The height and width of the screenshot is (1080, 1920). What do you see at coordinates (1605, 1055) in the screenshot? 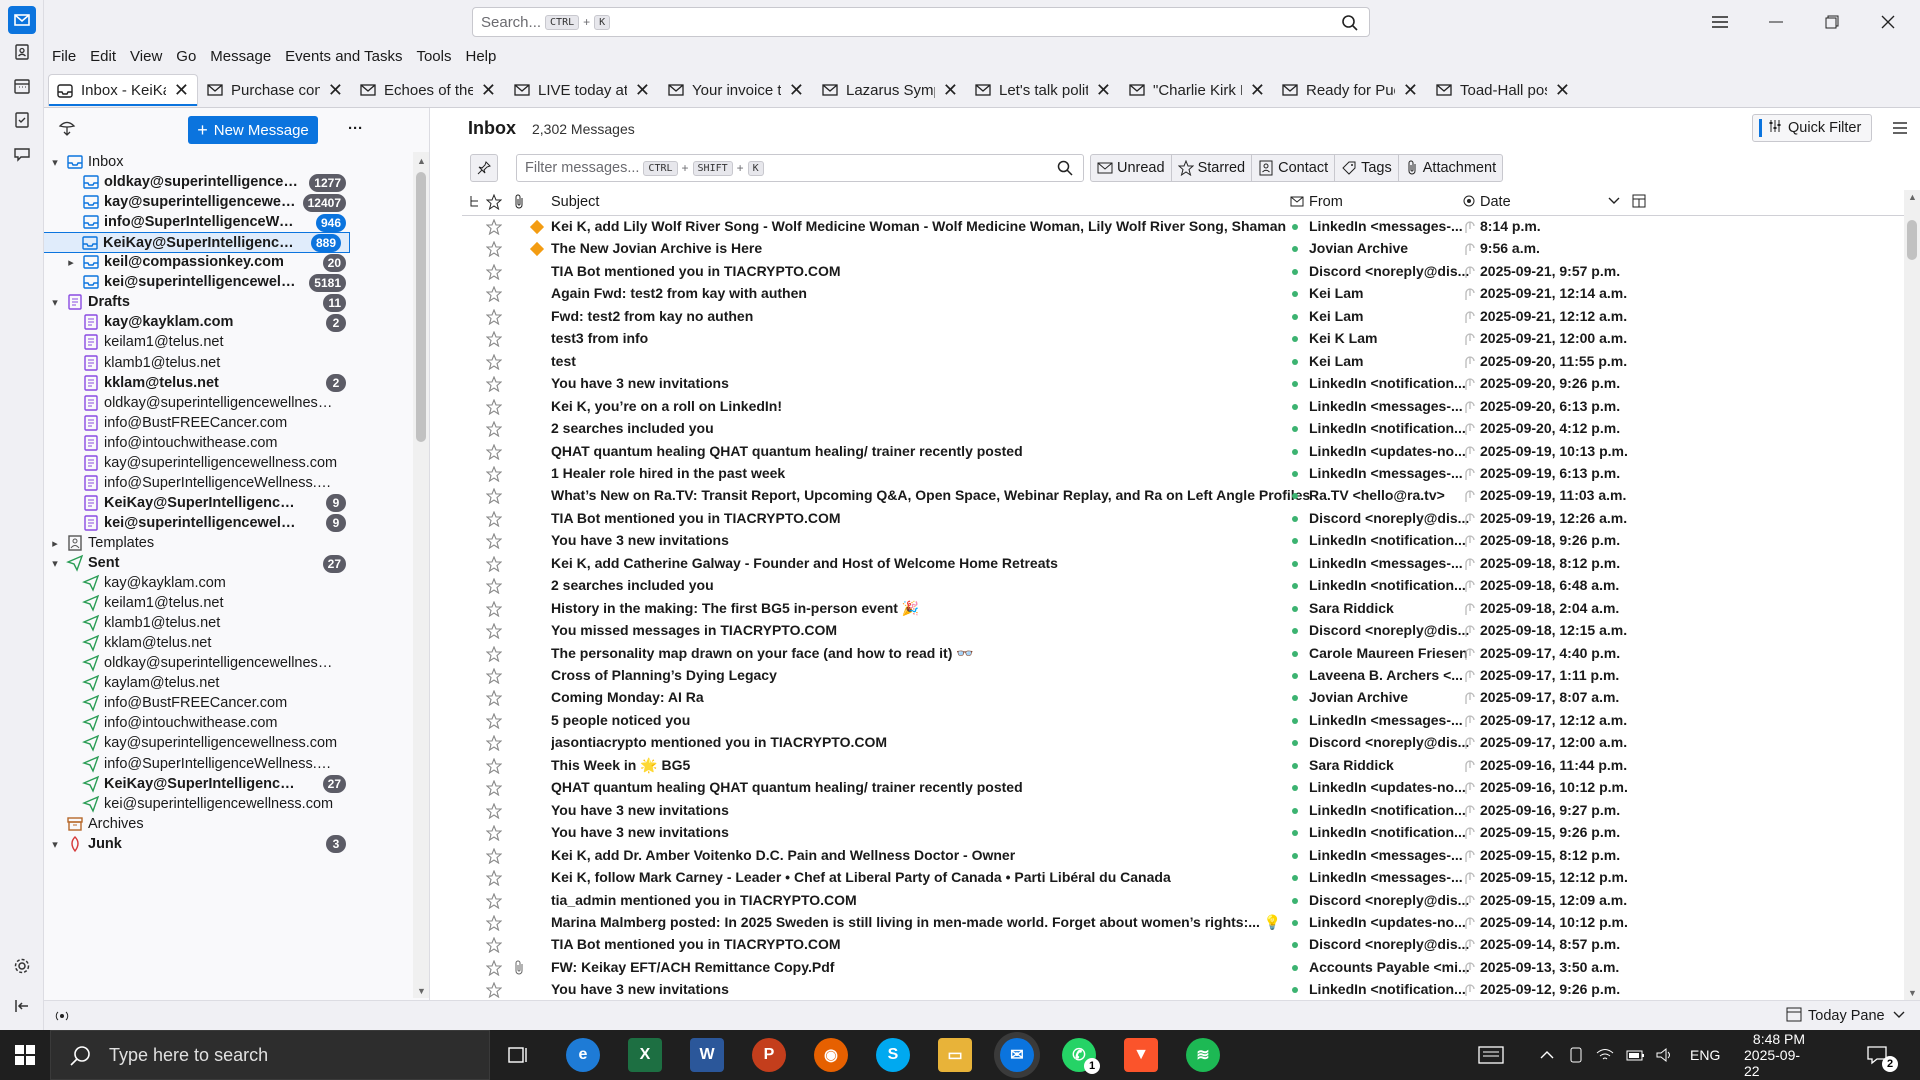
I see `wifi-icon` at bounding box center [1605, 1055].